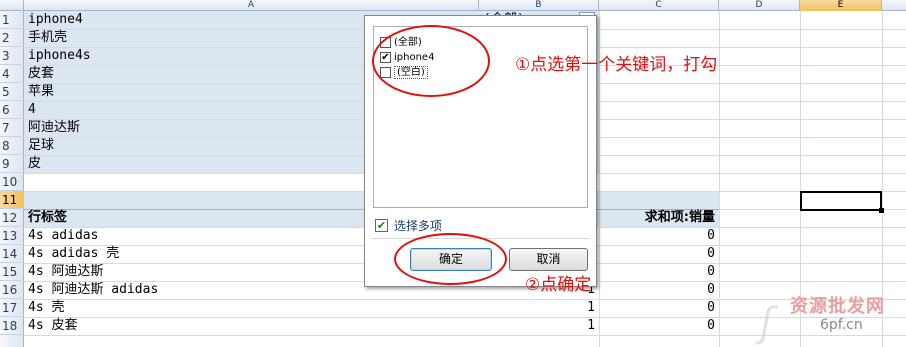  I want to click on column-header-e: E, so click(841, 5).